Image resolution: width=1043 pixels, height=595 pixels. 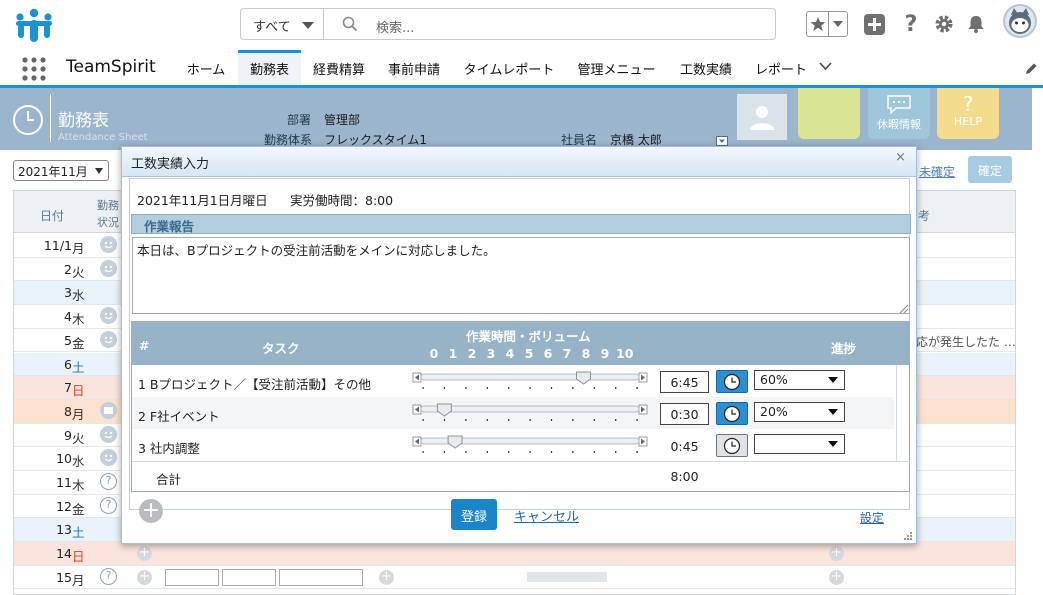 I want to click on close-icon: ×, so click(x=900, y=157).